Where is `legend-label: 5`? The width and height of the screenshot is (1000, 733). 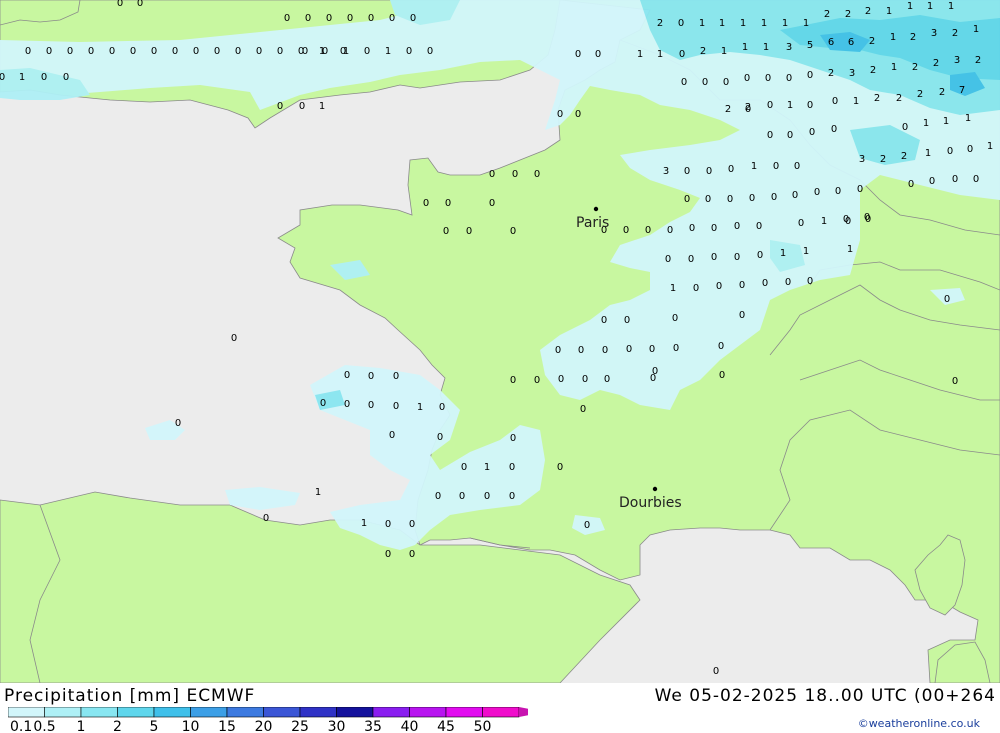 legend-label: 5 is located at coordinates (154, 726).